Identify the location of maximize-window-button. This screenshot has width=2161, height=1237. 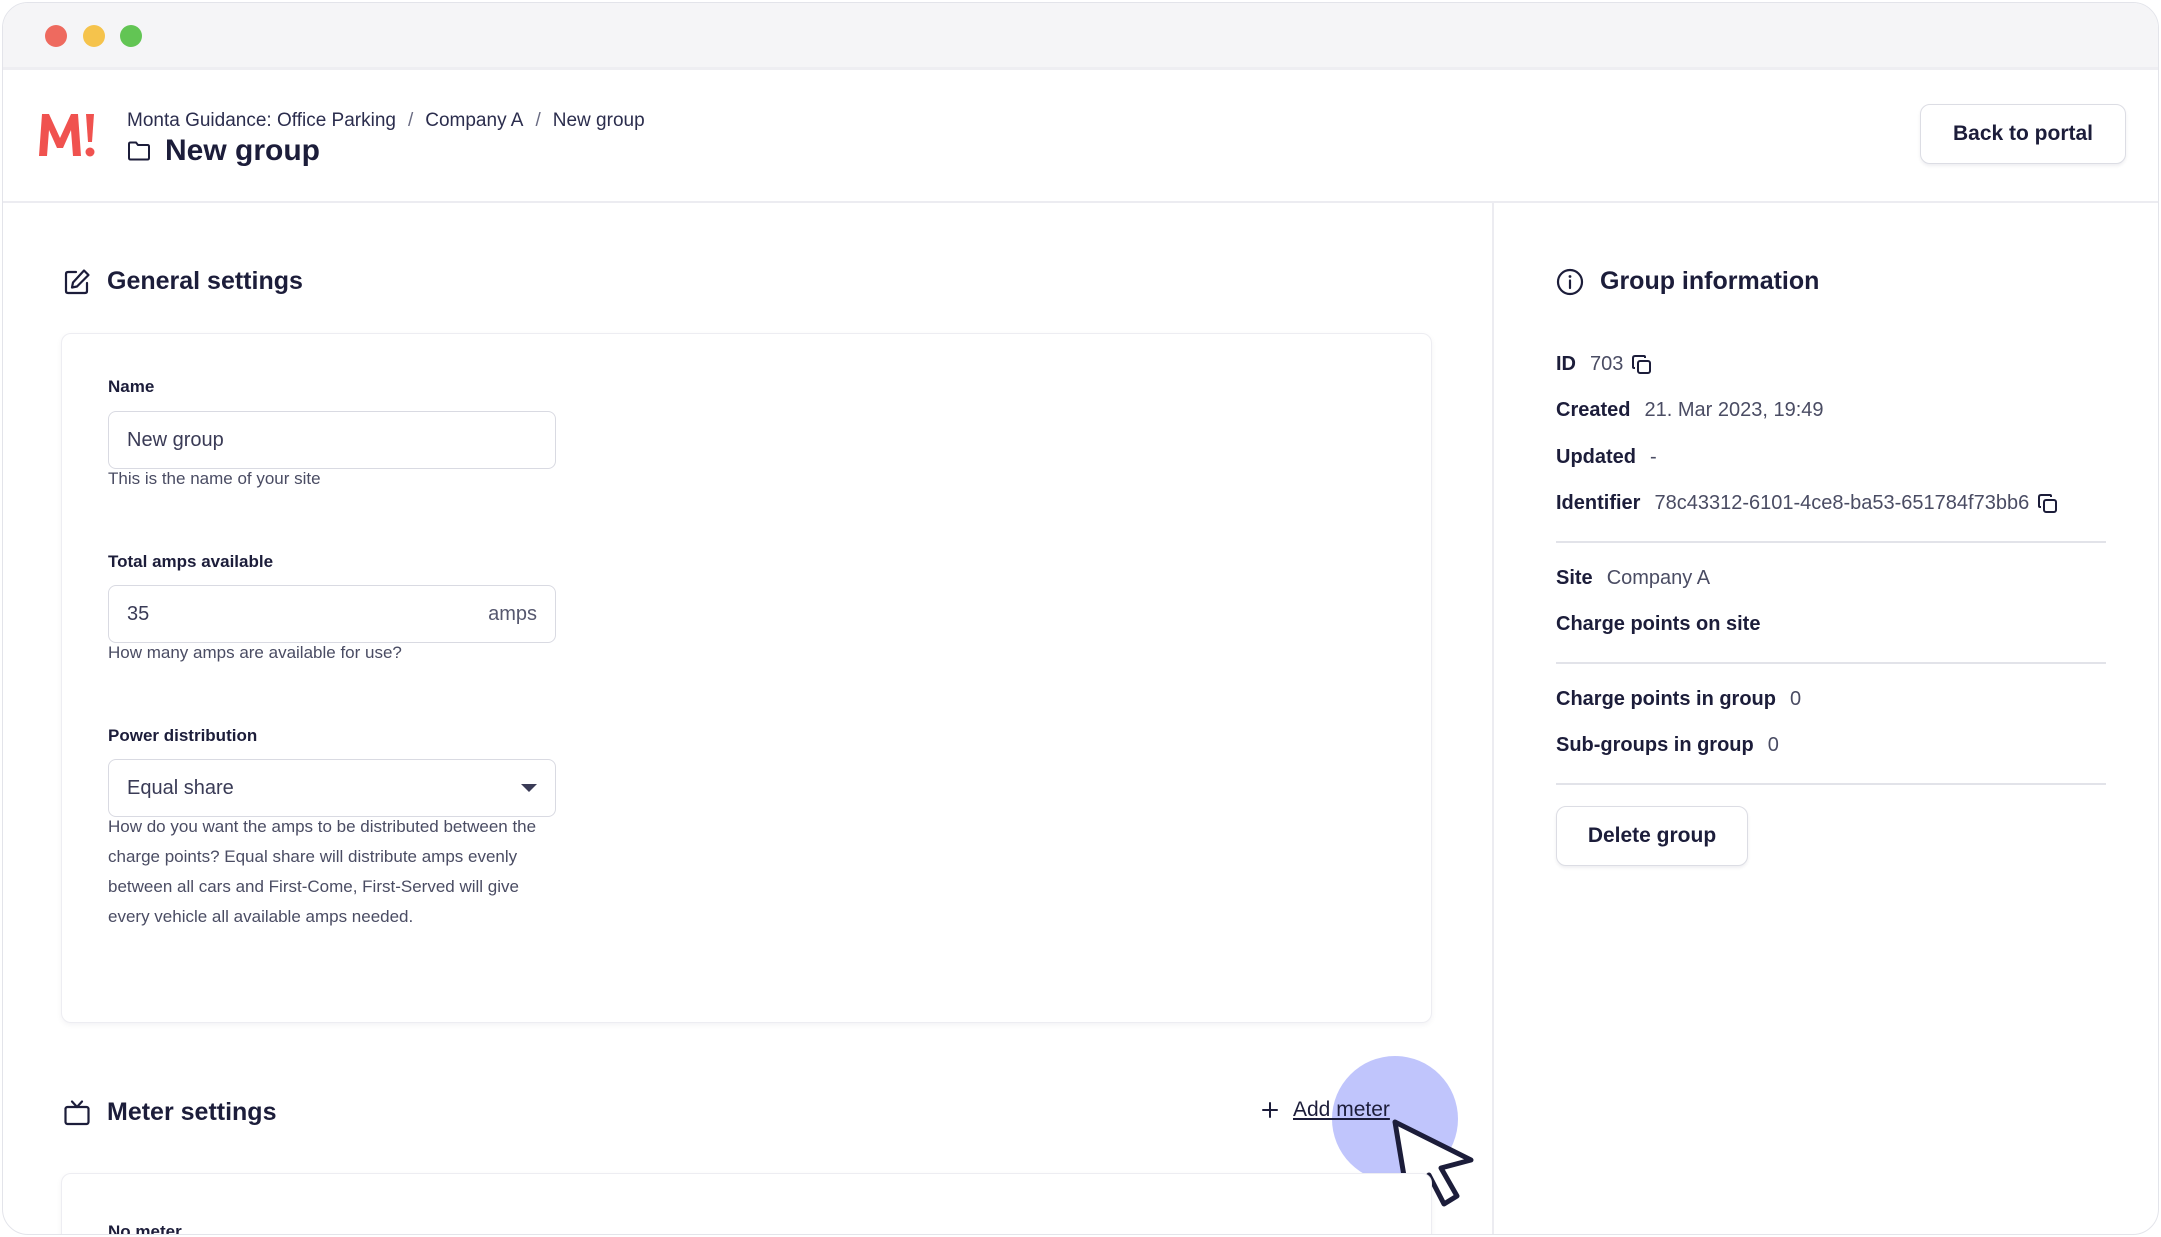
(131, 36).